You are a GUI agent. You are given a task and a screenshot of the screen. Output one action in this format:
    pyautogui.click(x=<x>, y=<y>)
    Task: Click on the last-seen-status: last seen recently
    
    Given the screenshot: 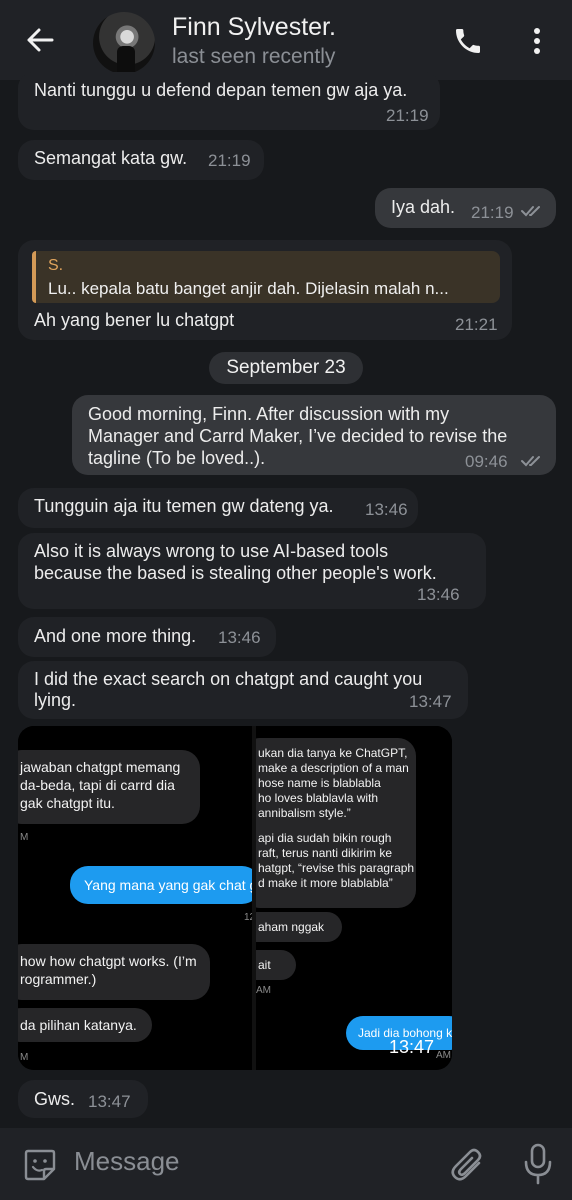 What is the action you would take?
    pyautogui.click(x=254, y=56)
    